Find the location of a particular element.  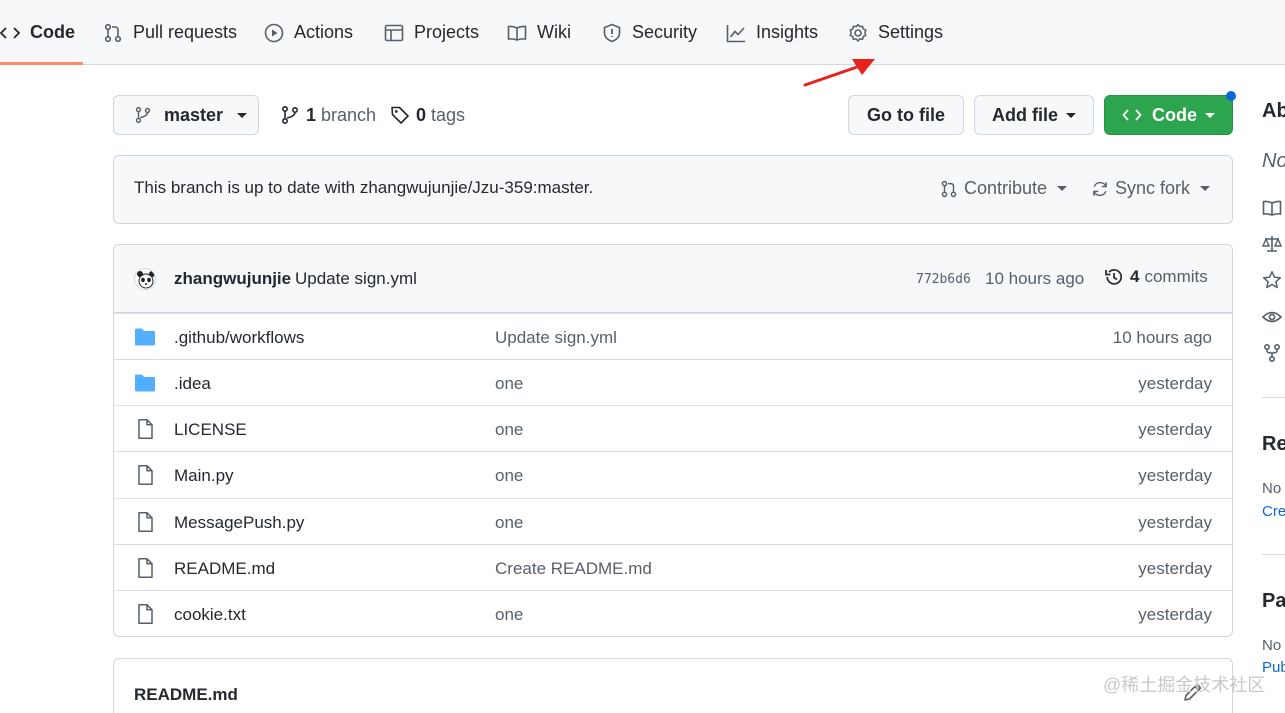

tab-security-label: Security is located at coordinates (665, 32).